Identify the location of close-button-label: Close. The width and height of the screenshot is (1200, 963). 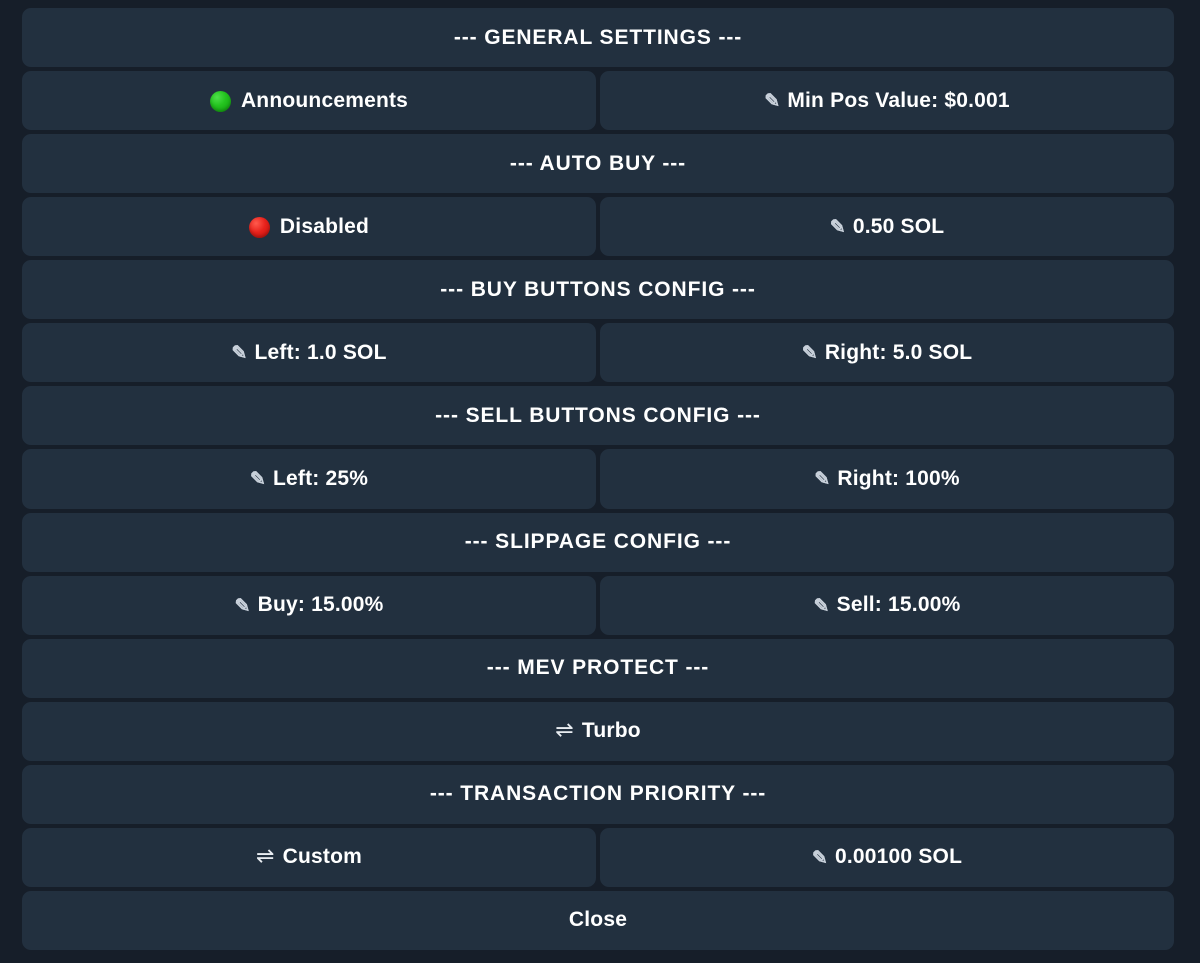
(598, 920).